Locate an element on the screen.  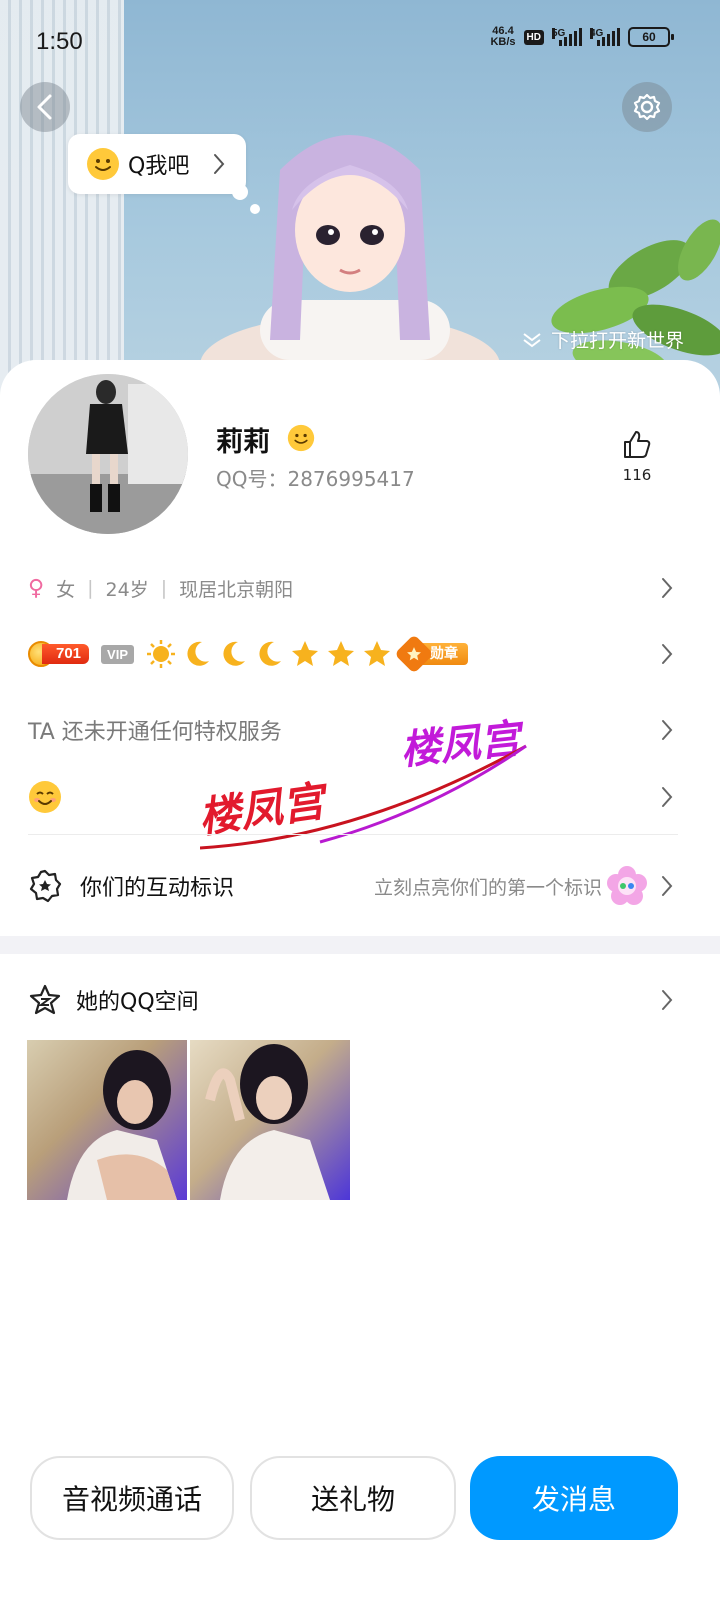
sun-icon is located at coordinates (161, 654).